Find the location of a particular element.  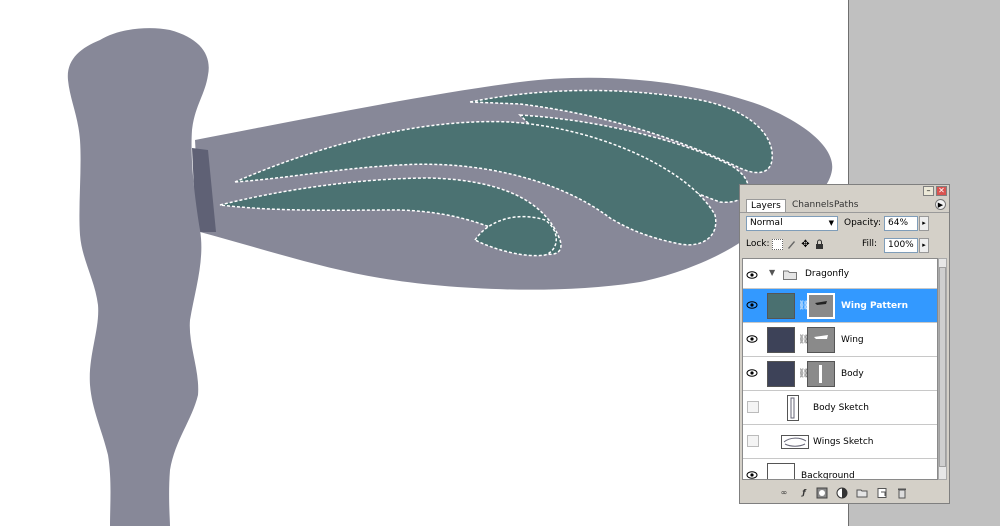

layer-name: Background is located at coordinates (828, 475).